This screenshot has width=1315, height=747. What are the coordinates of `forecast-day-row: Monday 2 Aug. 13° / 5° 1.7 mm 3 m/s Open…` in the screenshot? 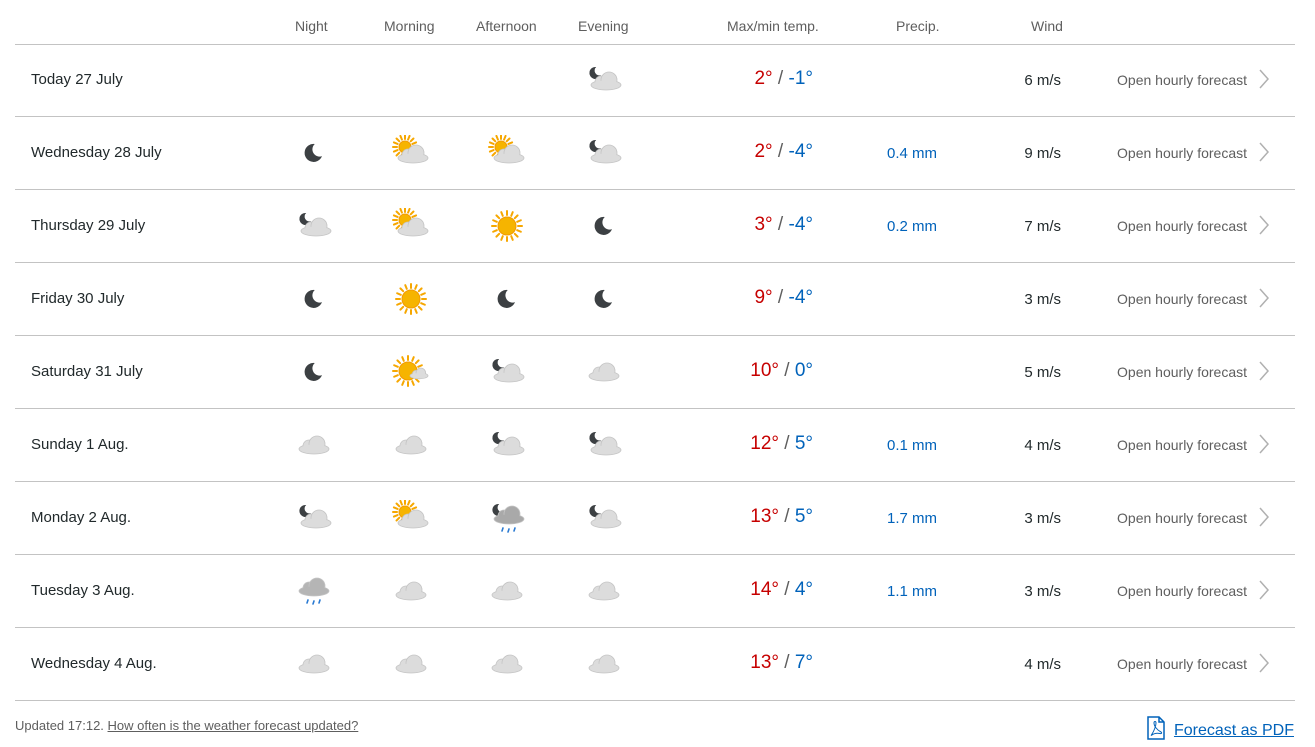 It's located at (655, 518).